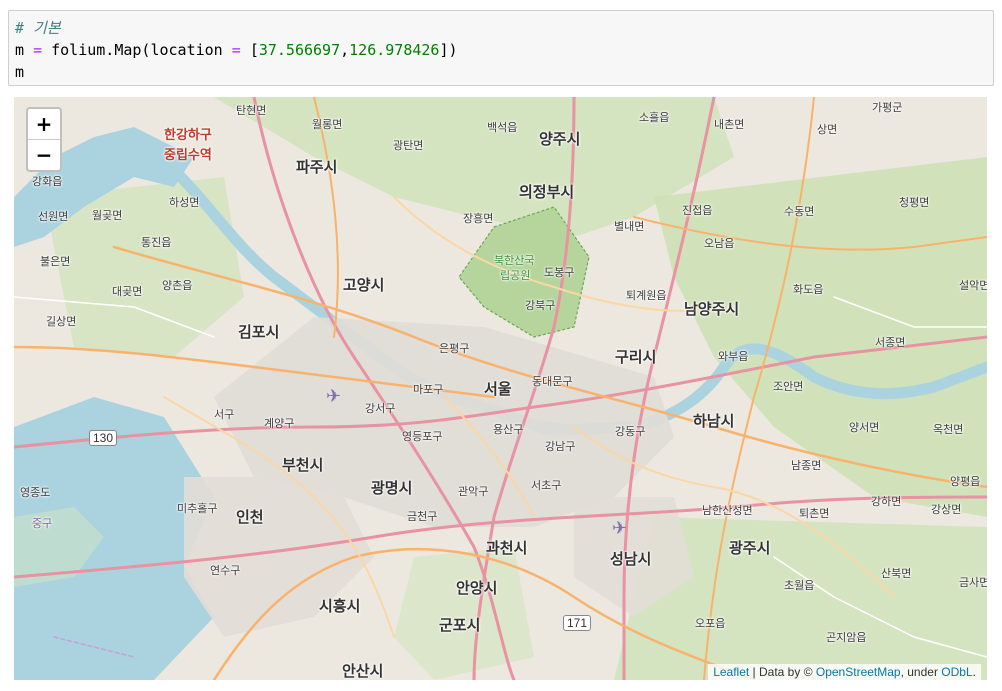 This screenshot has height=691, width=1002. I want to click on map-label: 파주시, so click(317, 167).